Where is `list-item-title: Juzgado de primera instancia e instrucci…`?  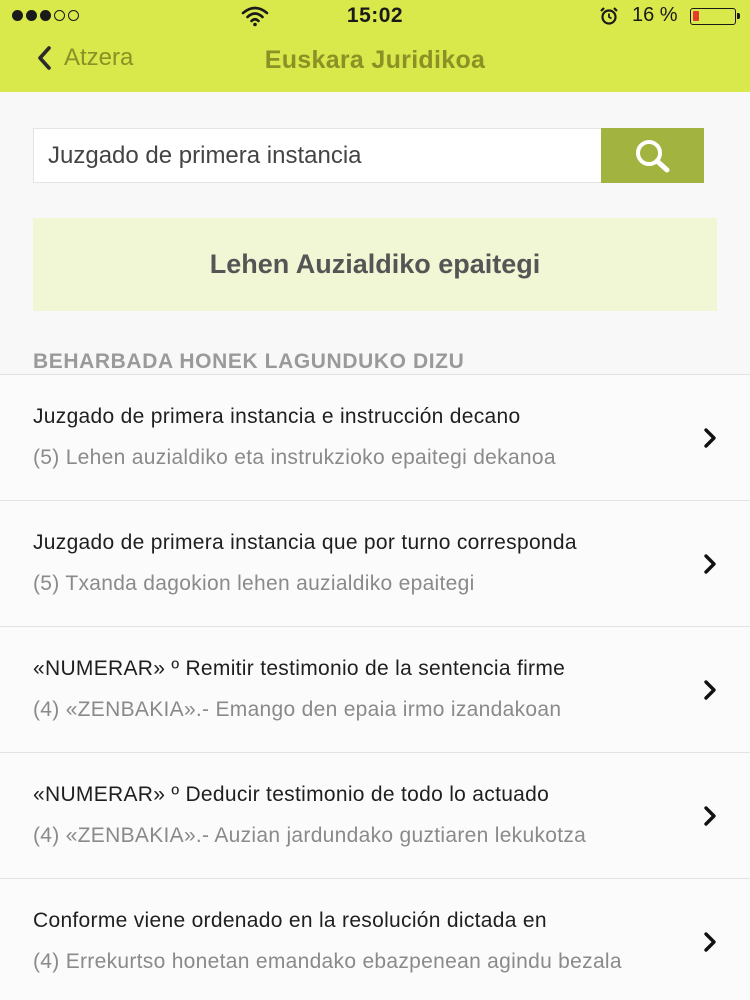
list-item-title: Juzgado de primera instancia e instrucci… is located at coordinates (277, 416).